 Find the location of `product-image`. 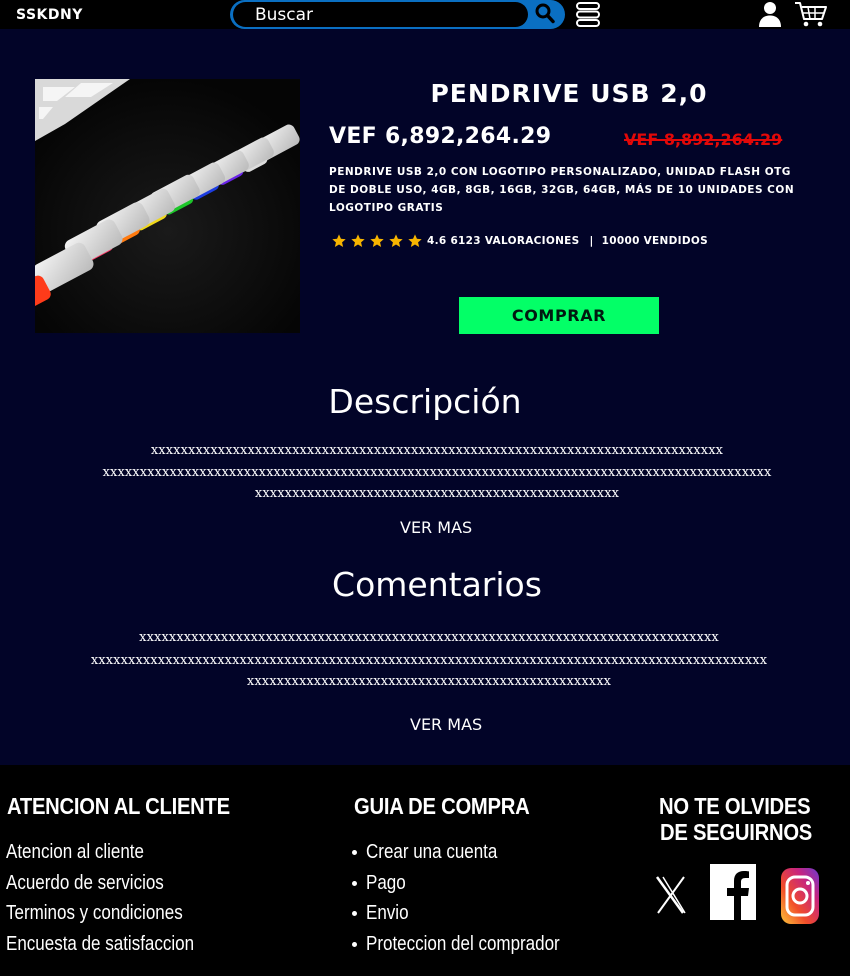

product-image is located at coordinates (167, 206).